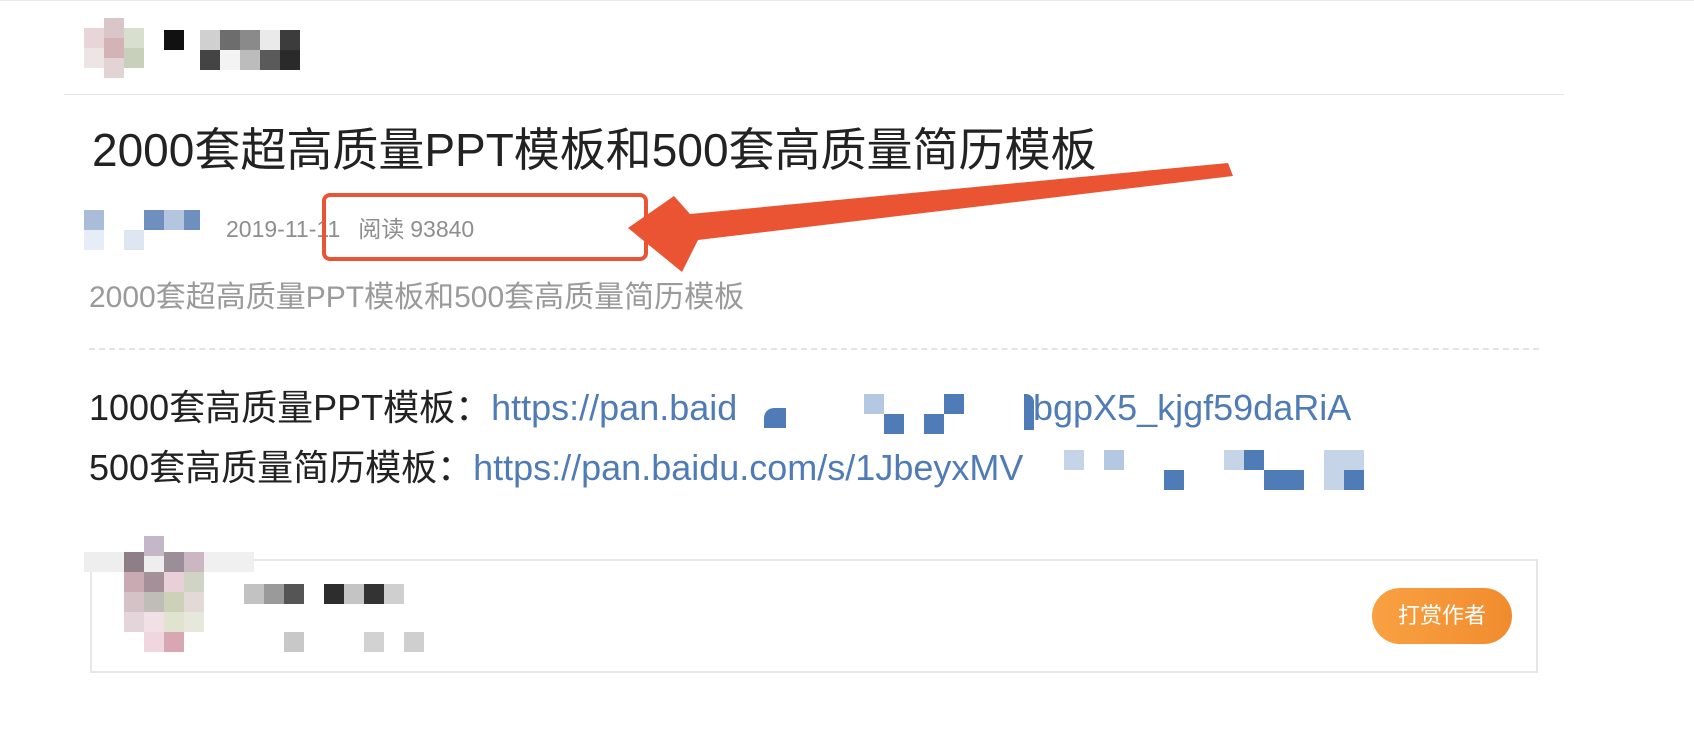 This screenshot has height=732, width=1694. Describe the element at coordinates (614, 407) in the screenshot. I see `ppt-link-start: https://pan.baid` at that location.